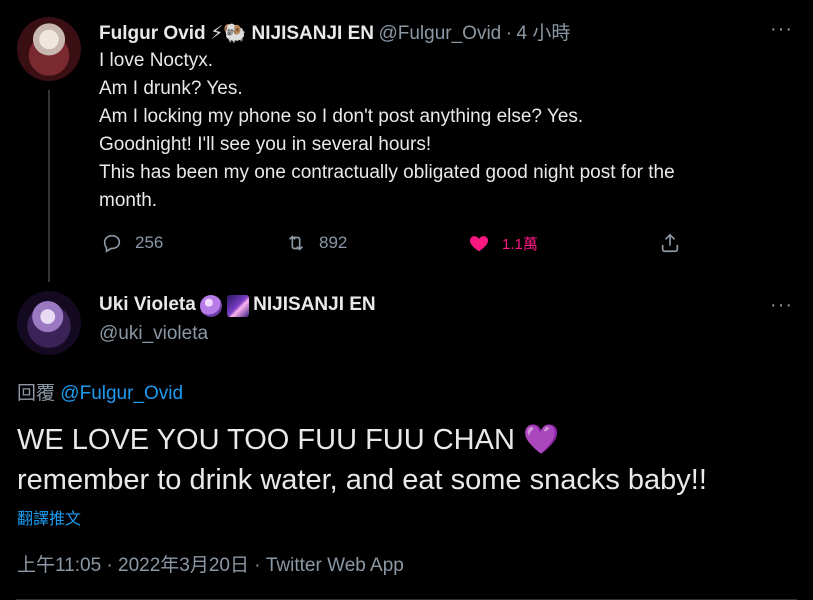 This screenshot has height=600, width=813. I want to click on share-button, so click(670, 243).